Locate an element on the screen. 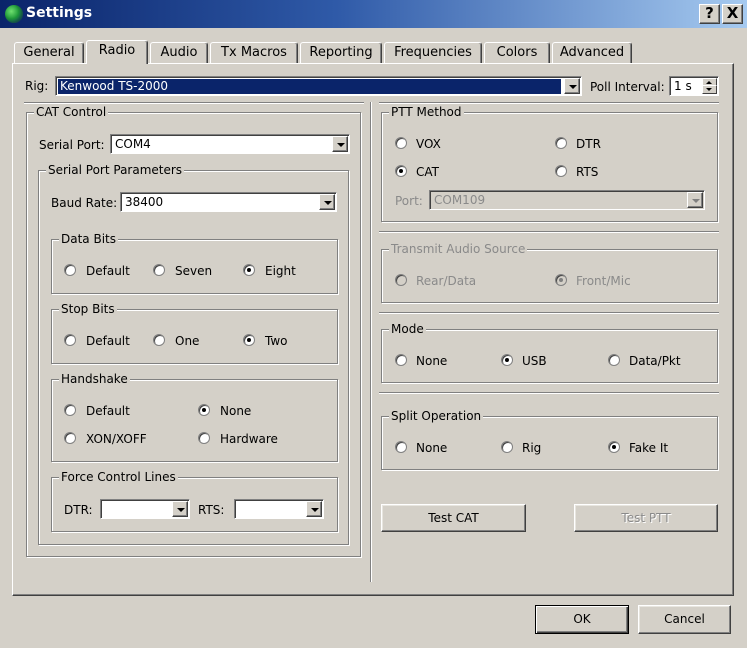 This screenshot has width=747, height=648. cancel-button: Cancel is located at coordinates (684, 619).